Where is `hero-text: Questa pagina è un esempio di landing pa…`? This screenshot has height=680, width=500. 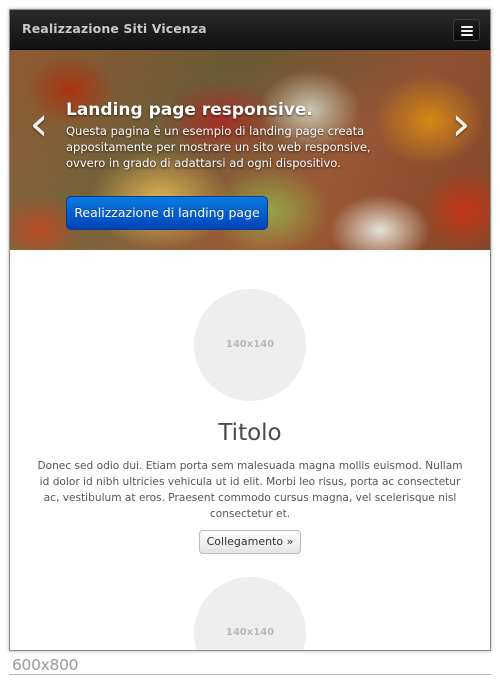
hero-text: Questa pagina è un esempio di landing pa… is located at coordinates (218, 147).